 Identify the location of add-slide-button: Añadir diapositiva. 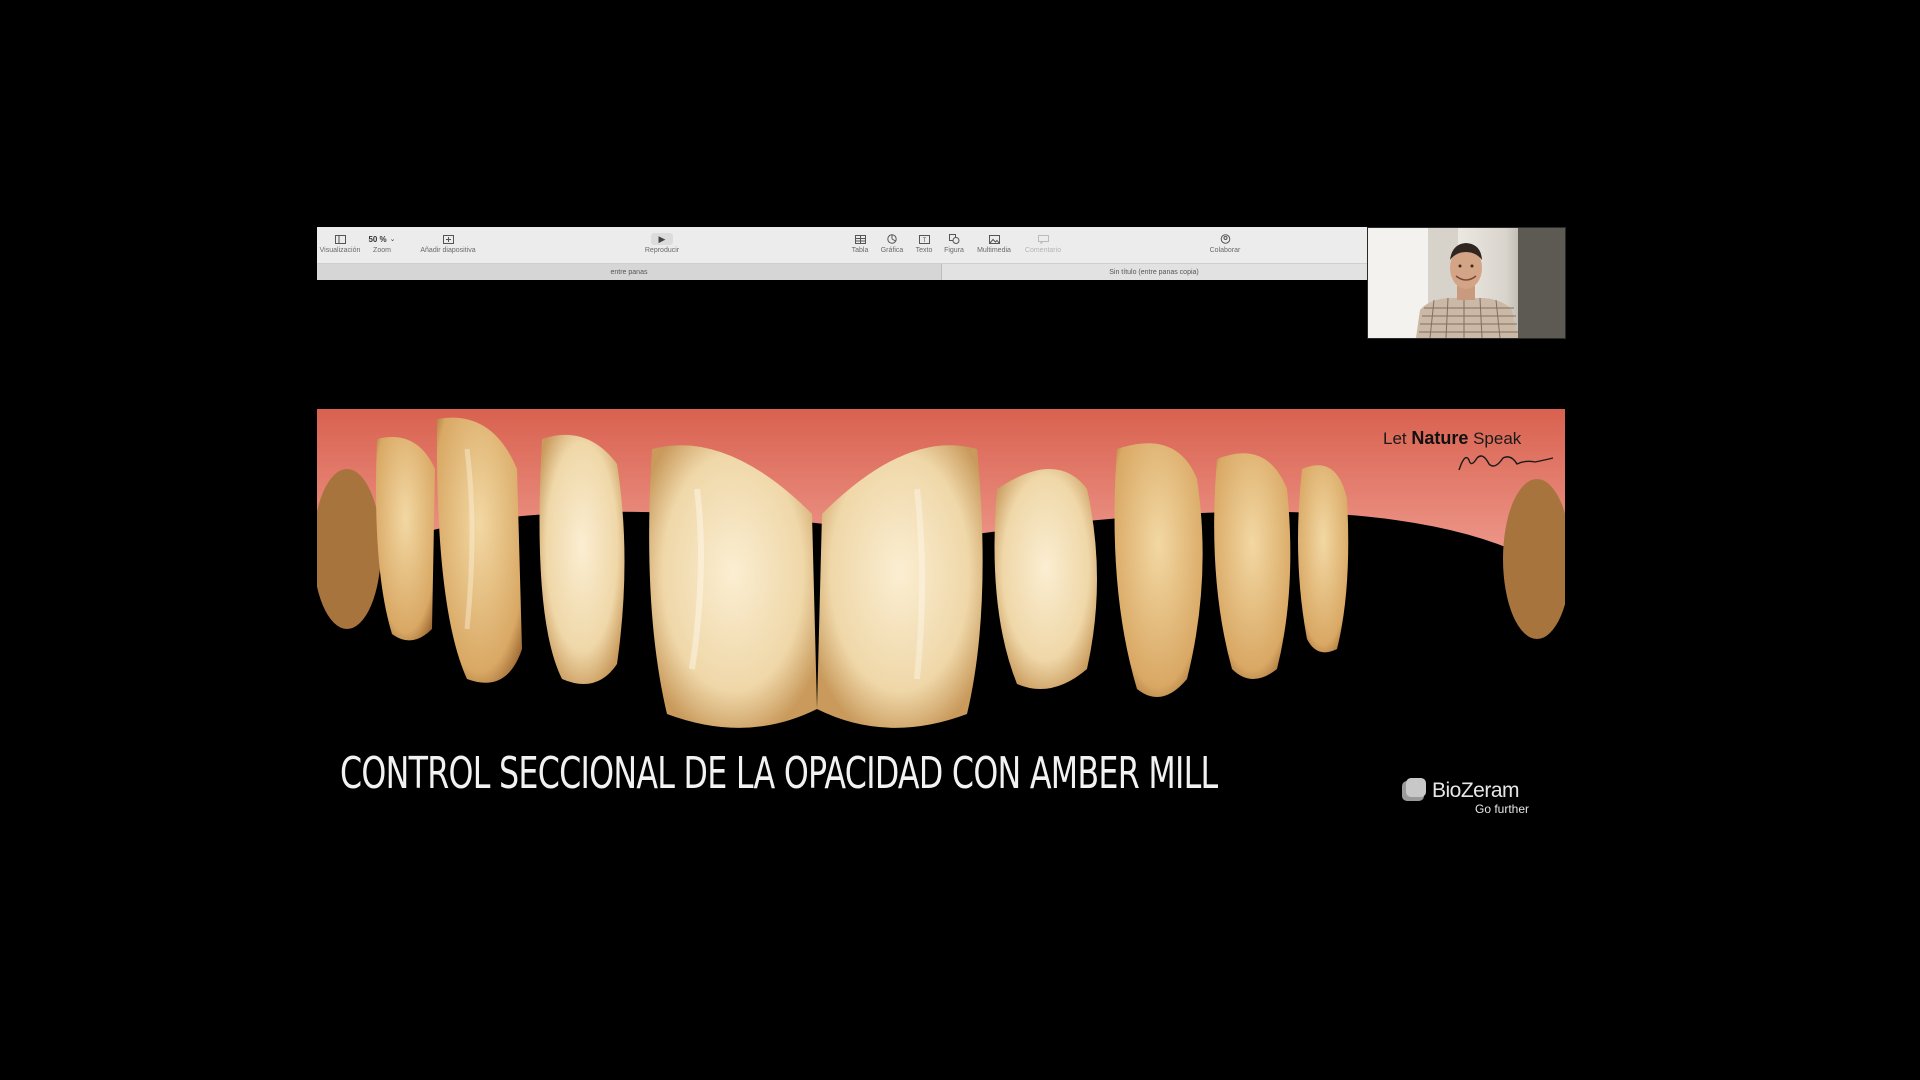
(448, 250).